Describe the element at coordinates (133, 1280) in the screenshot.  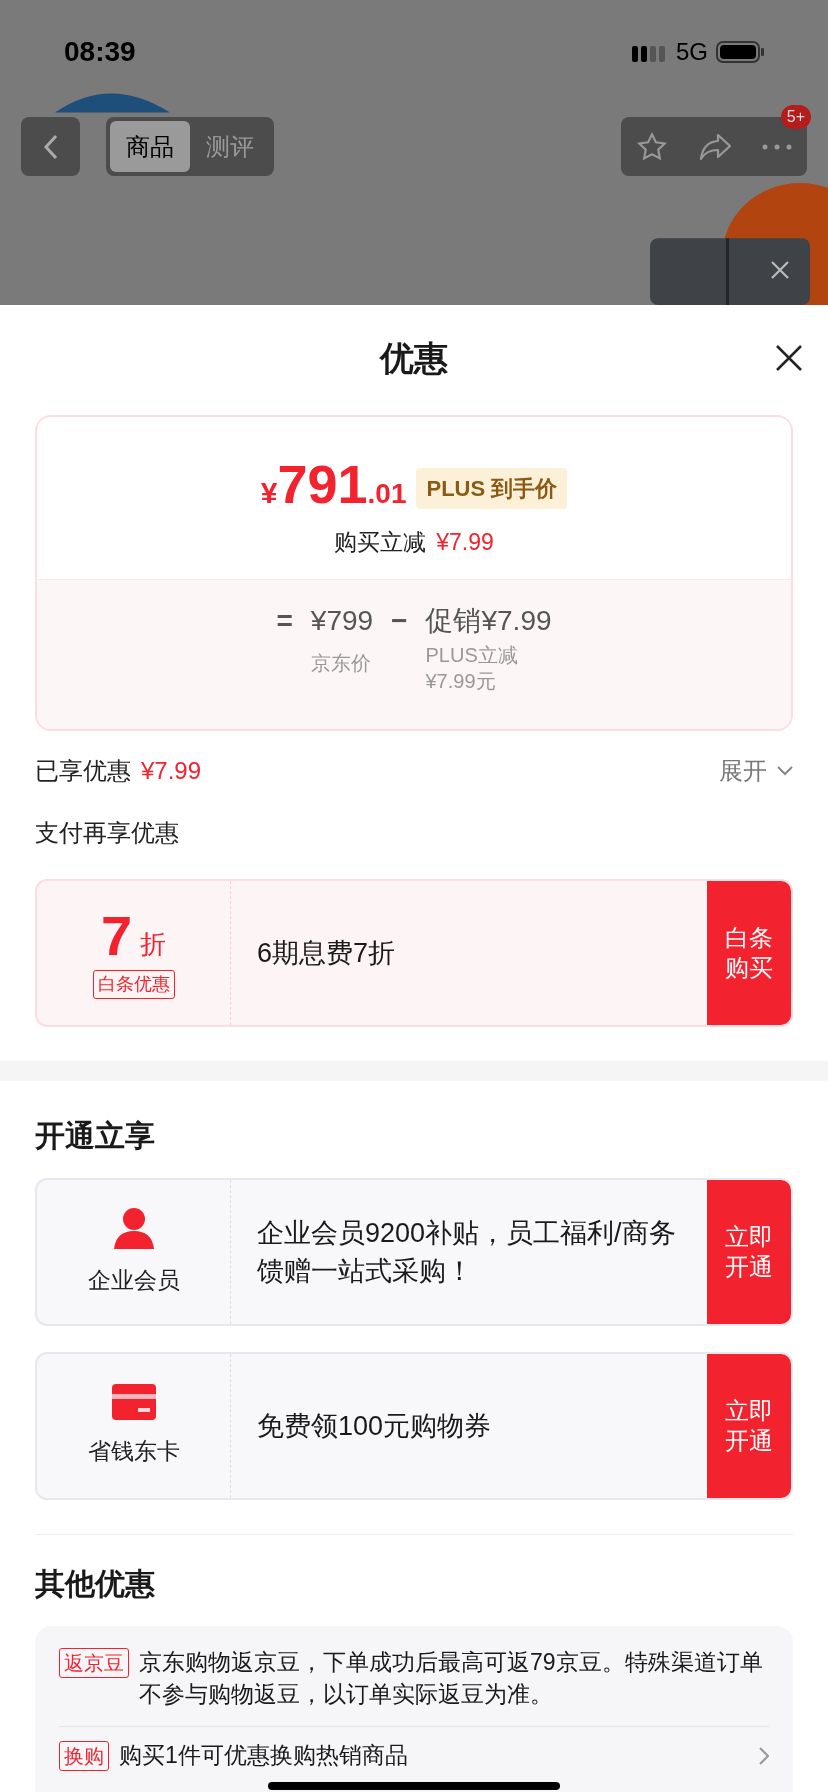
I see `membership-name: 企业会员` at that location.